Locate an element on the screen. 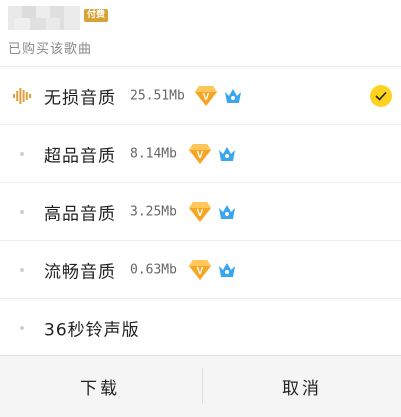 The height and width of the screenshot is (417, 401). purchase-status: 已购买该歌曲 is located at coordinates (50, 49).